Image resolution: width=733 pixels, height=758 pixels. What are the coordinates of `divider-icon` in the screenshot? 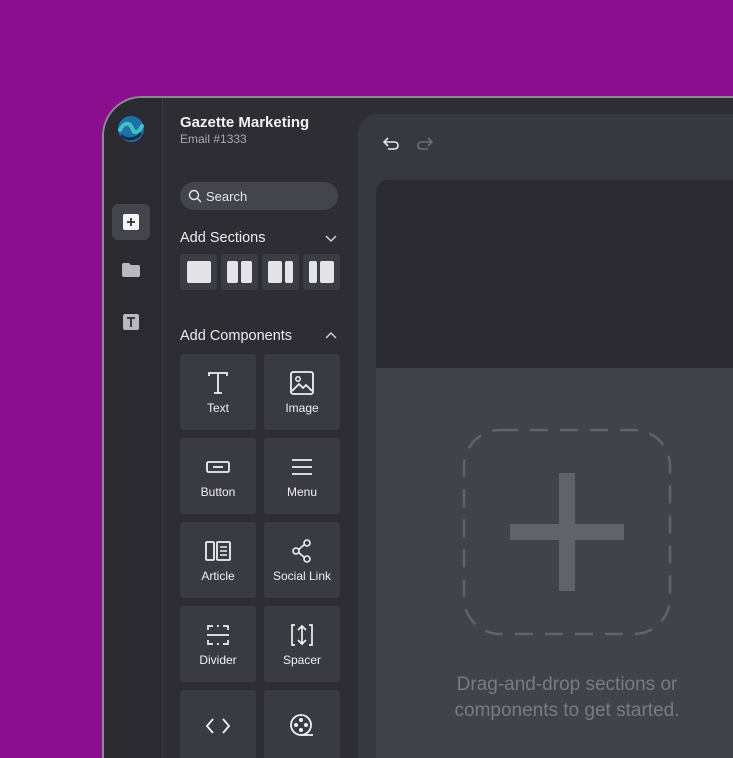 It's located at (218, 635).